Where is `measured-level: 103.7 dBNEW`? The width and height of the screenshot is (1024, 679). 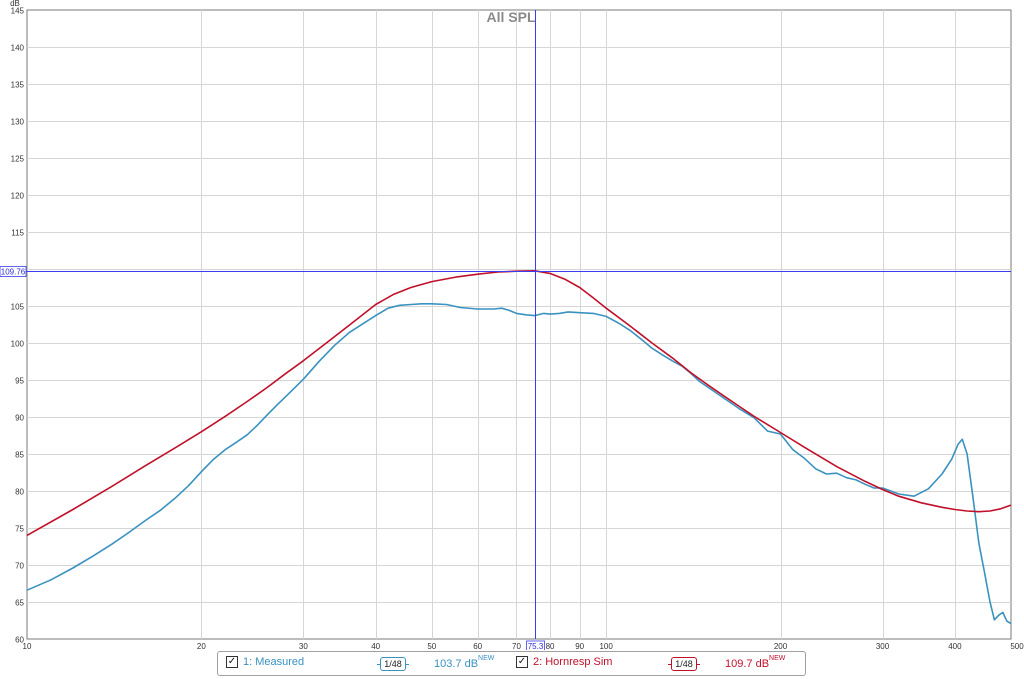 measured-level: 103.7 dBNEW is located at coordinates (464, 662).